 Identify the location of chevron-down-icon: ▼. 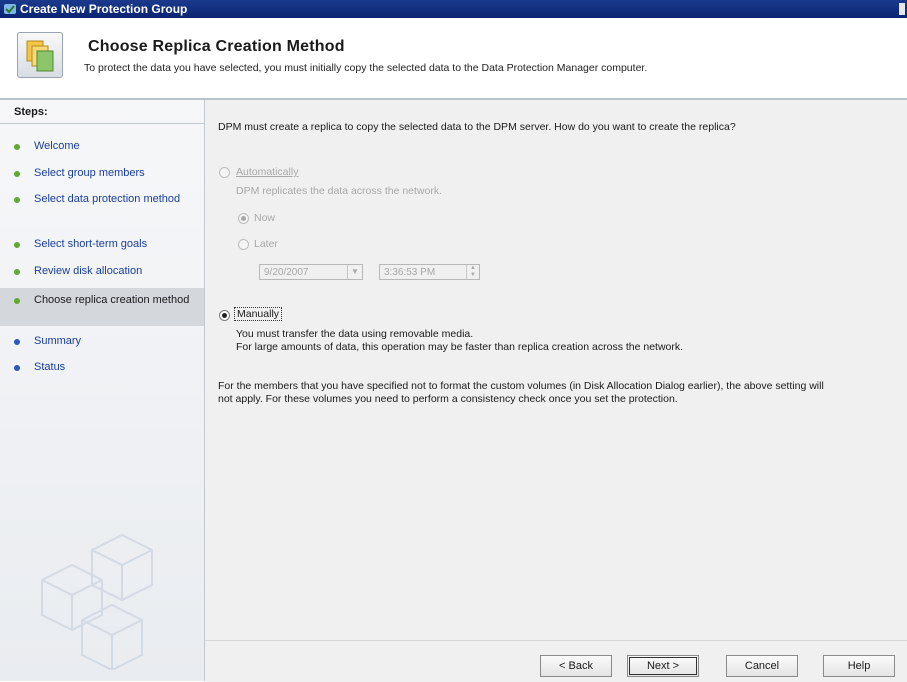
(354, 272).